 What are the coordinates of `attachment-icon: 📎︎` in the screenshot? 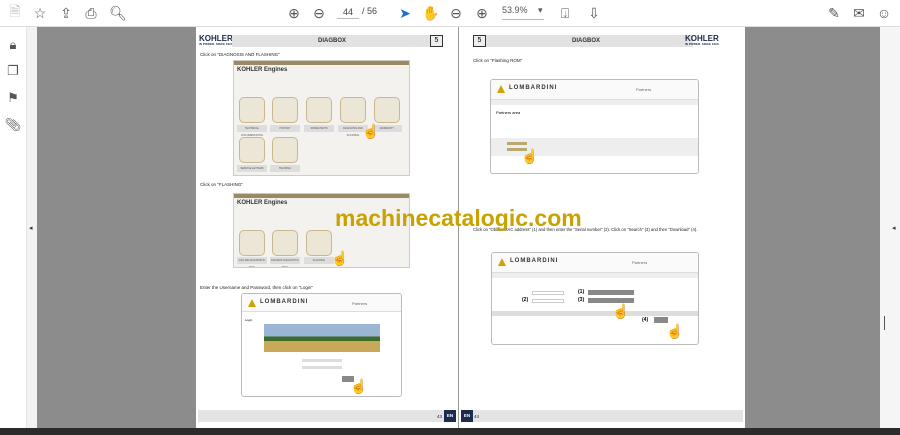 It's located at (13, 125).